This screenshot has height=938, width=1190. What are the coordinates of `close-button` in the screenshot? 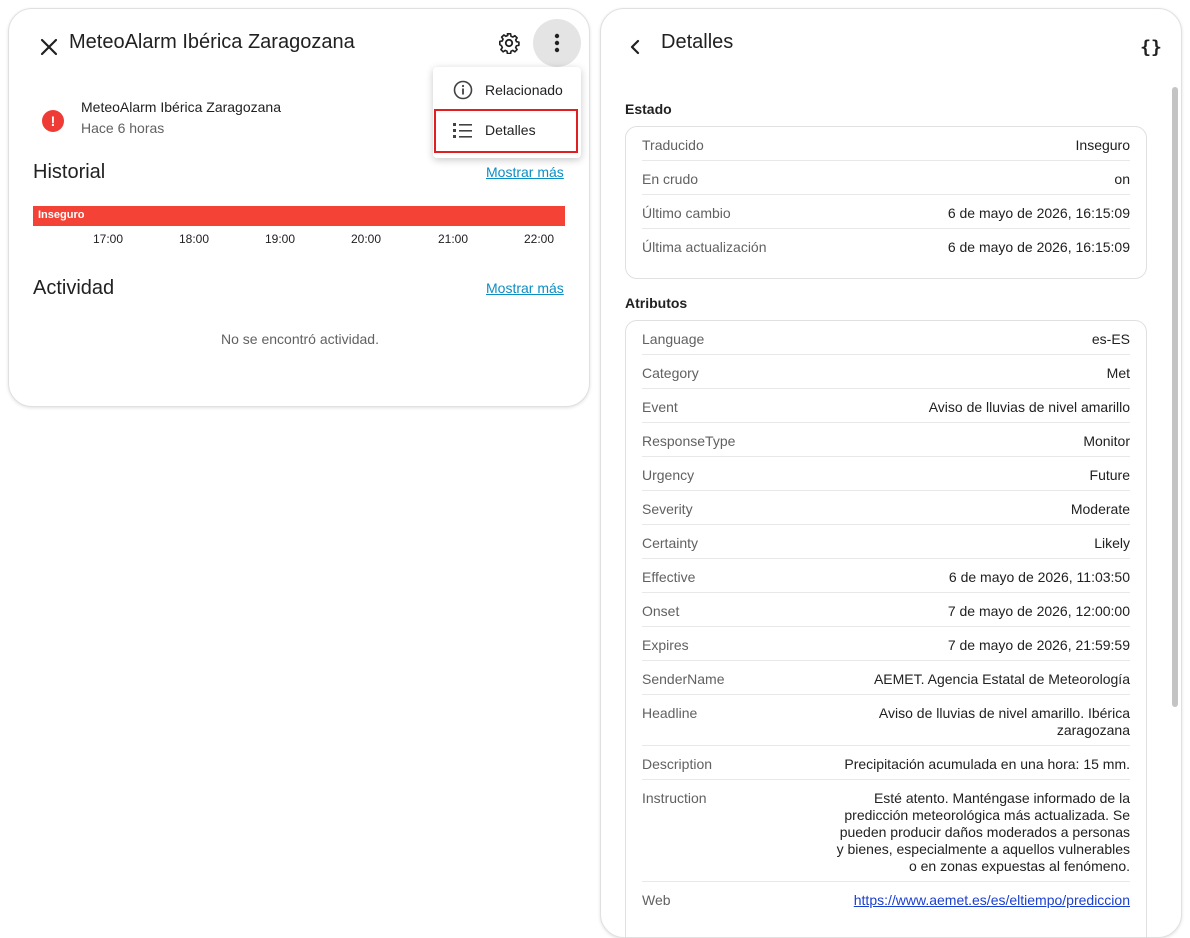 It's located at (49, 47).